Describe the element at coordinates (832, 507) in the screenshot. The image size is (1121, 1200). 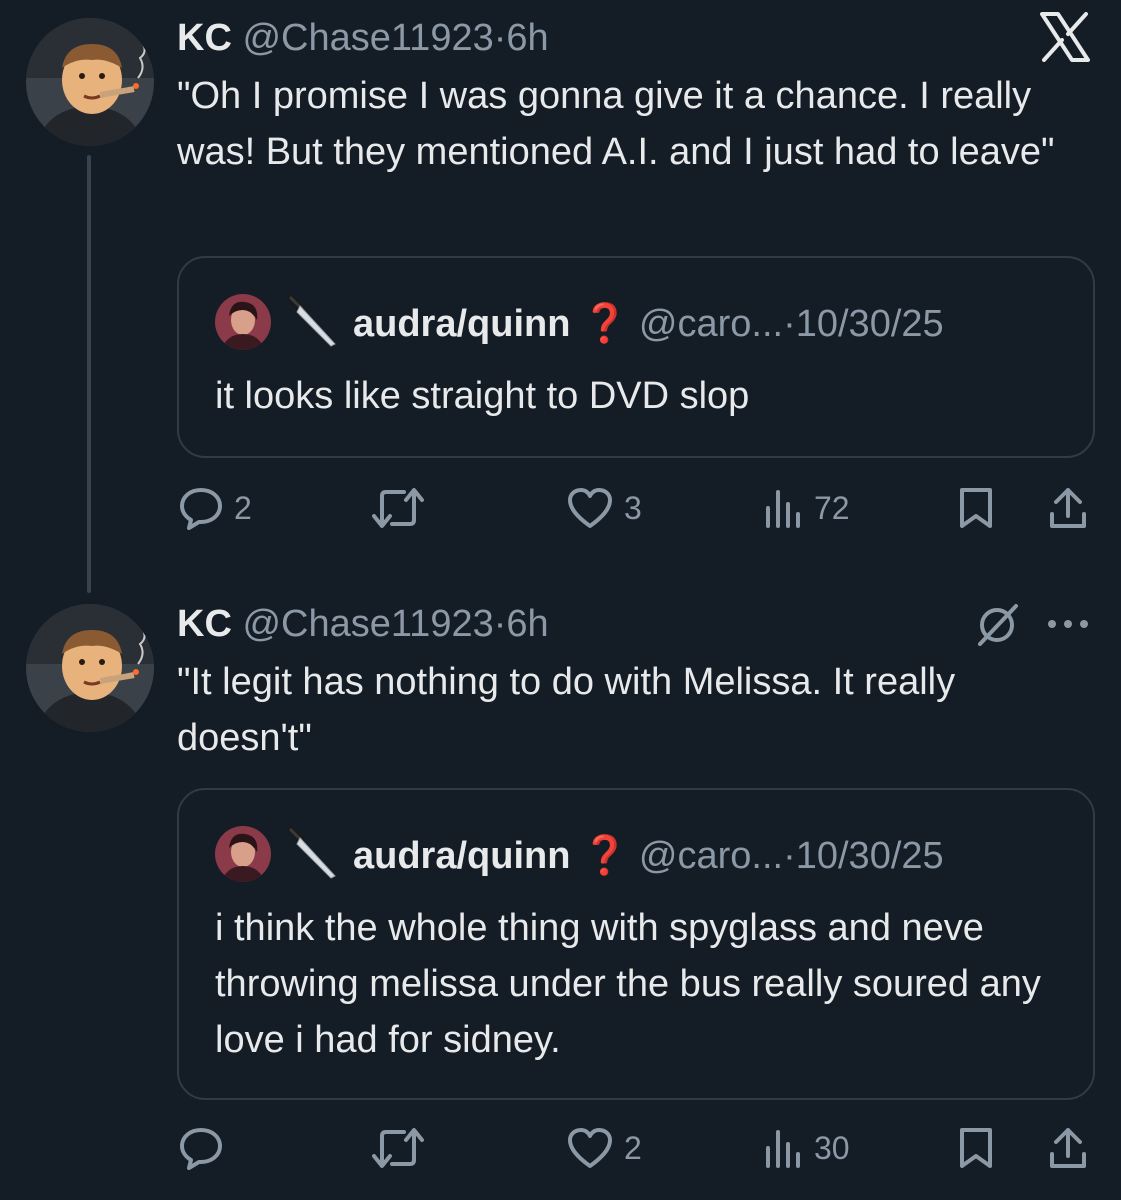
I see `view-count: 72` at that location.